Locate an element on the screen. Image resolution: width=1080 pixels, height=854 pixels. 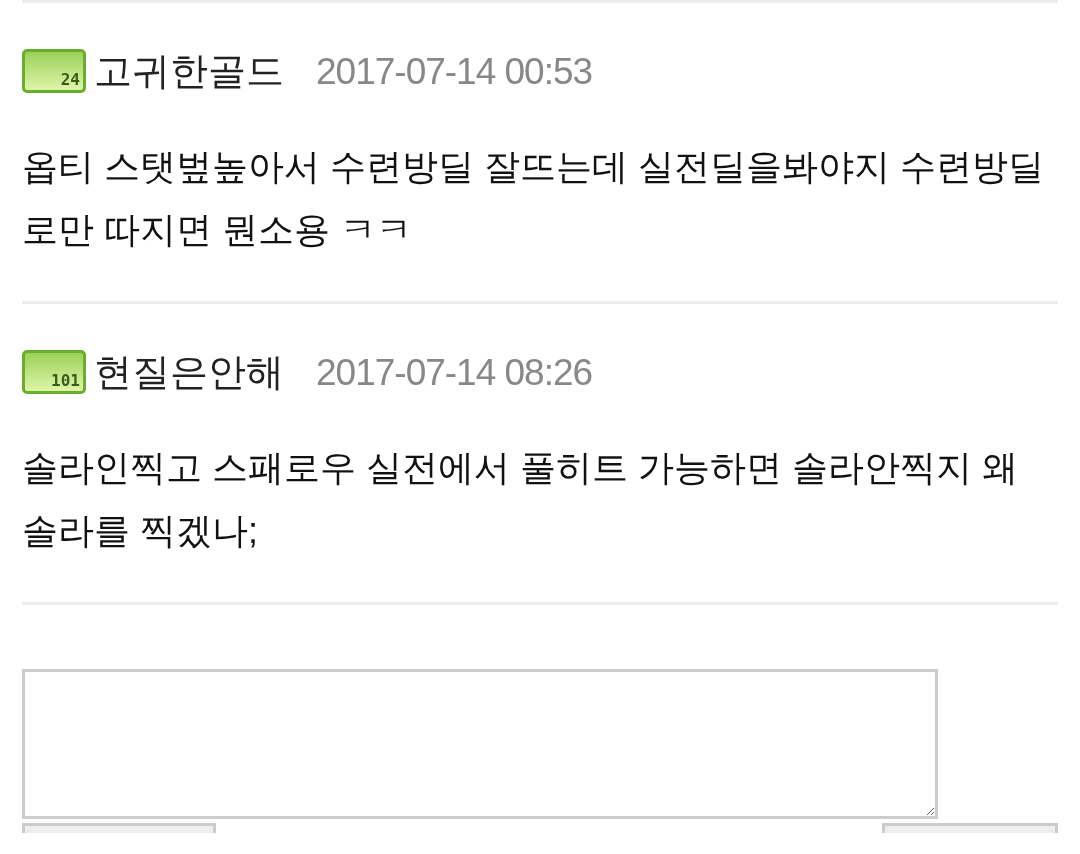
comment-time: 2017-07-14 08:26 is located at coordinates (454, 372).